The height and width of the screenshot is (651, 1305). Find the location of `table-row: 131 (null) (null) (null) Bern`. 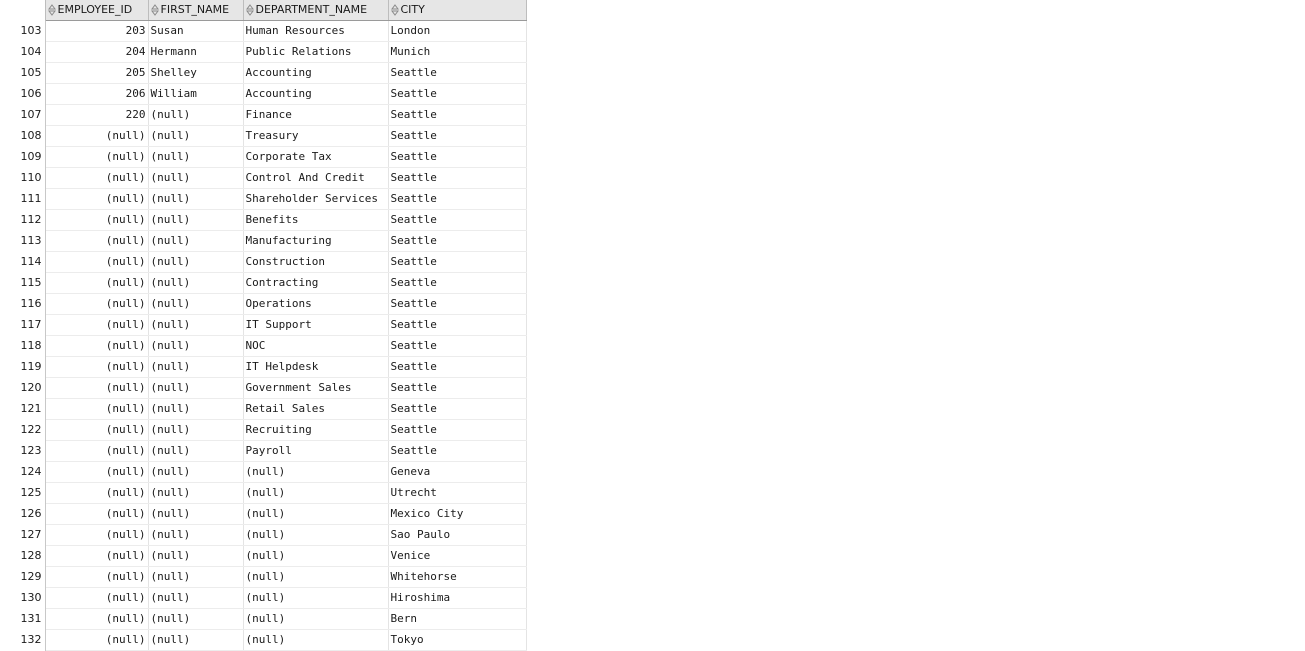

table-row: 131 (null) (null) (null) Bern is located at coordinates (263, 619).